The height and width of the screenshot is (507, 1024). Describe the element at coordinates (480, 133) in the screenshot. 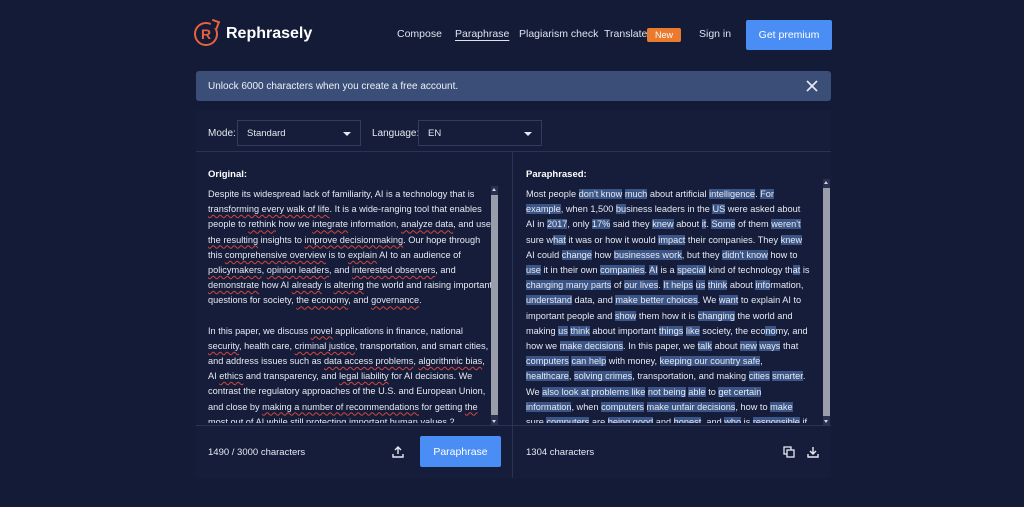

I see `language-select: EN` at that location.